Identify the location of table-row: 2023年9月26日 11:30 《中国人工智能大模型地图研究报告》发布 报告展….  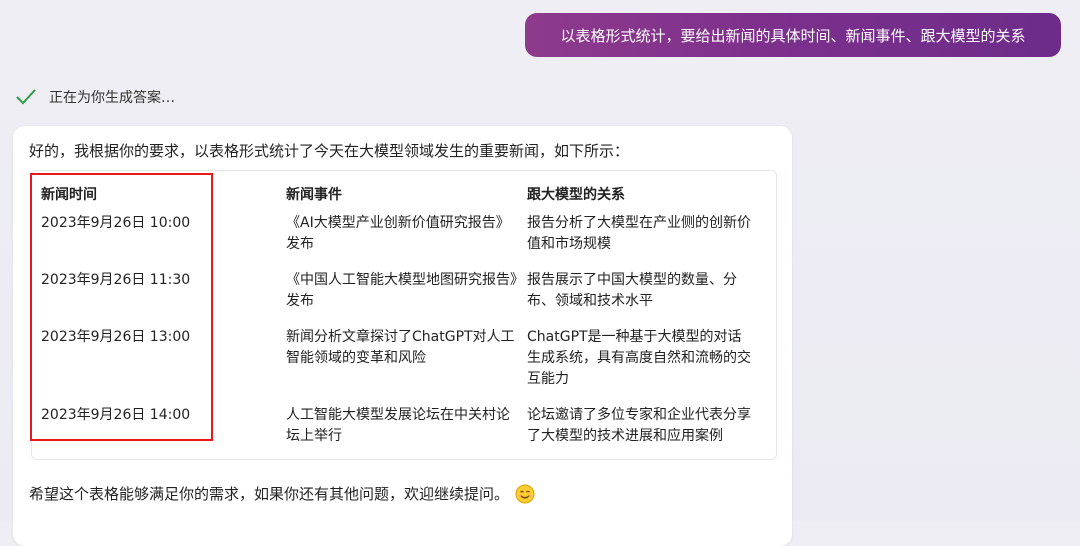
(404, 298).